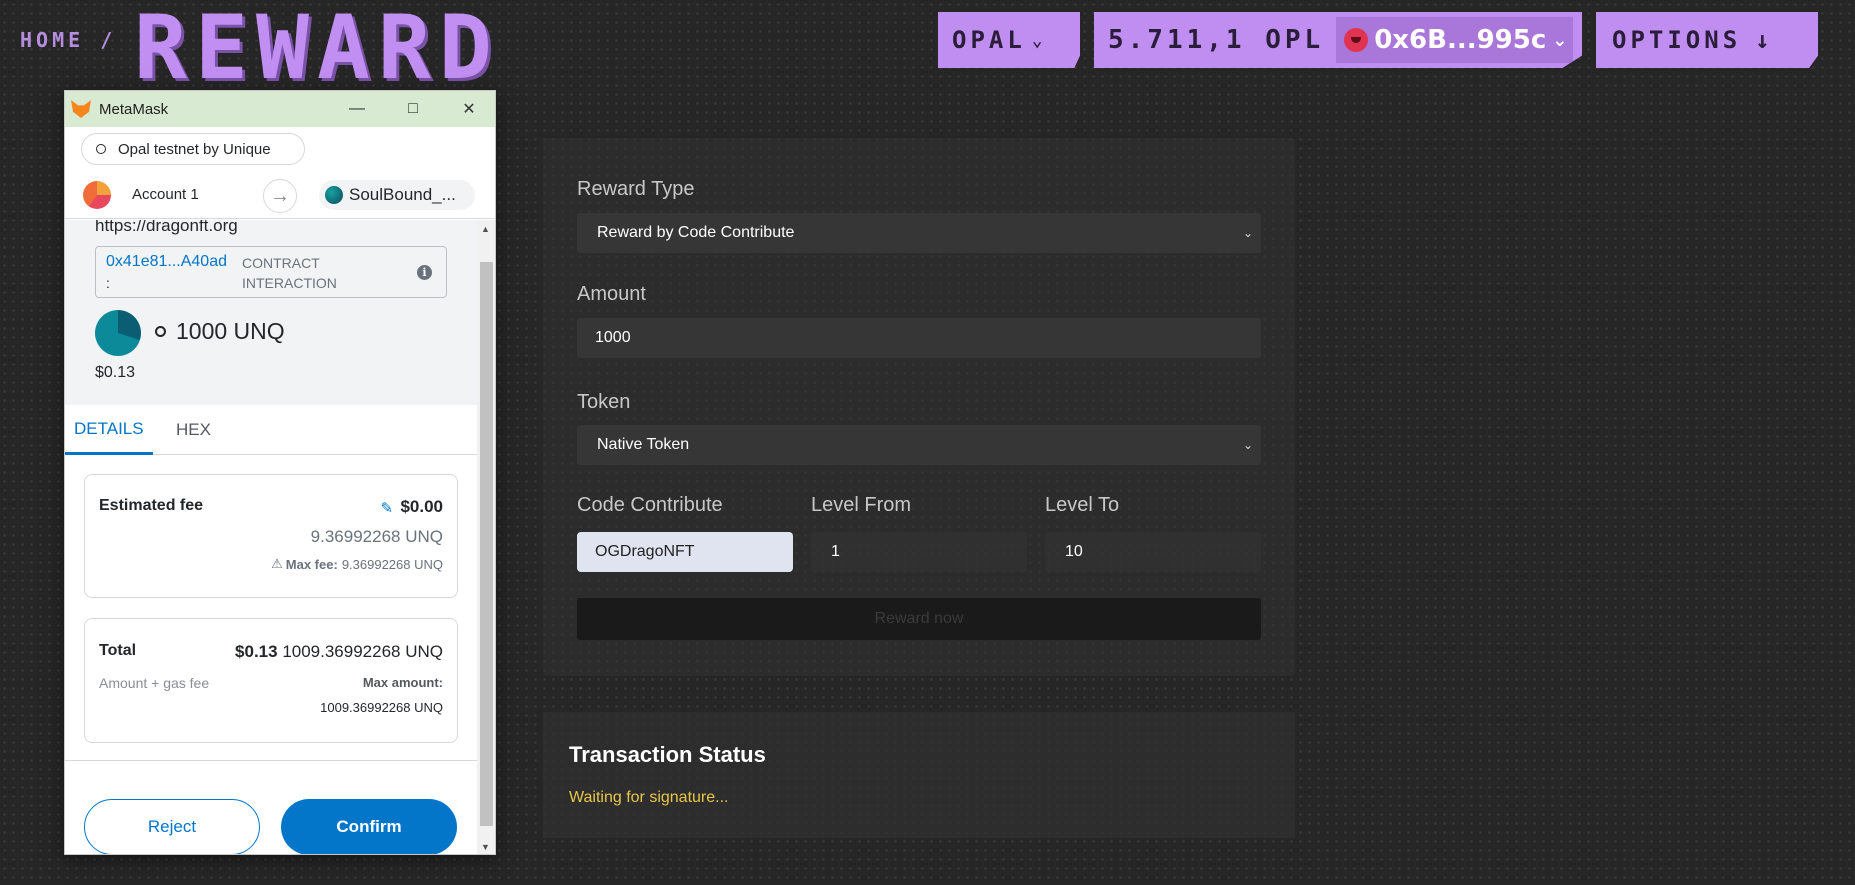 This screenshot has width=1855, height=885. What do you see at coordinates (193, 430) in the screenshot?
I see `tab-hex: HEX` at bounding box center [193, 430].